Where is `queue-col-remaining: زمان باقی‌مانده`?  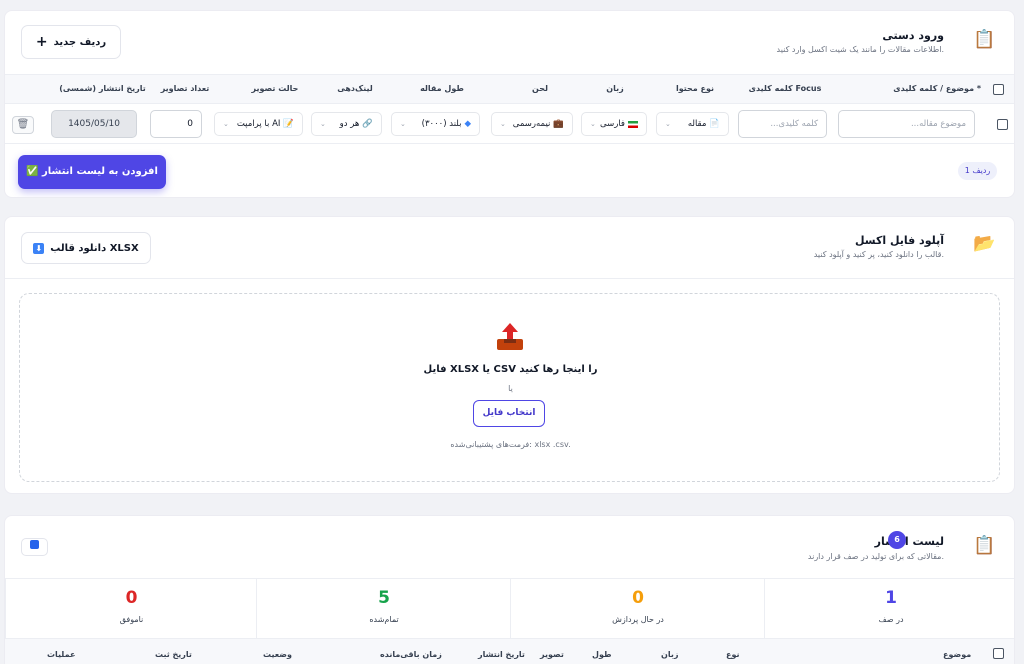 queue-col-remaining: زمان باقی‌مانده is located at coordinates (411, 654).